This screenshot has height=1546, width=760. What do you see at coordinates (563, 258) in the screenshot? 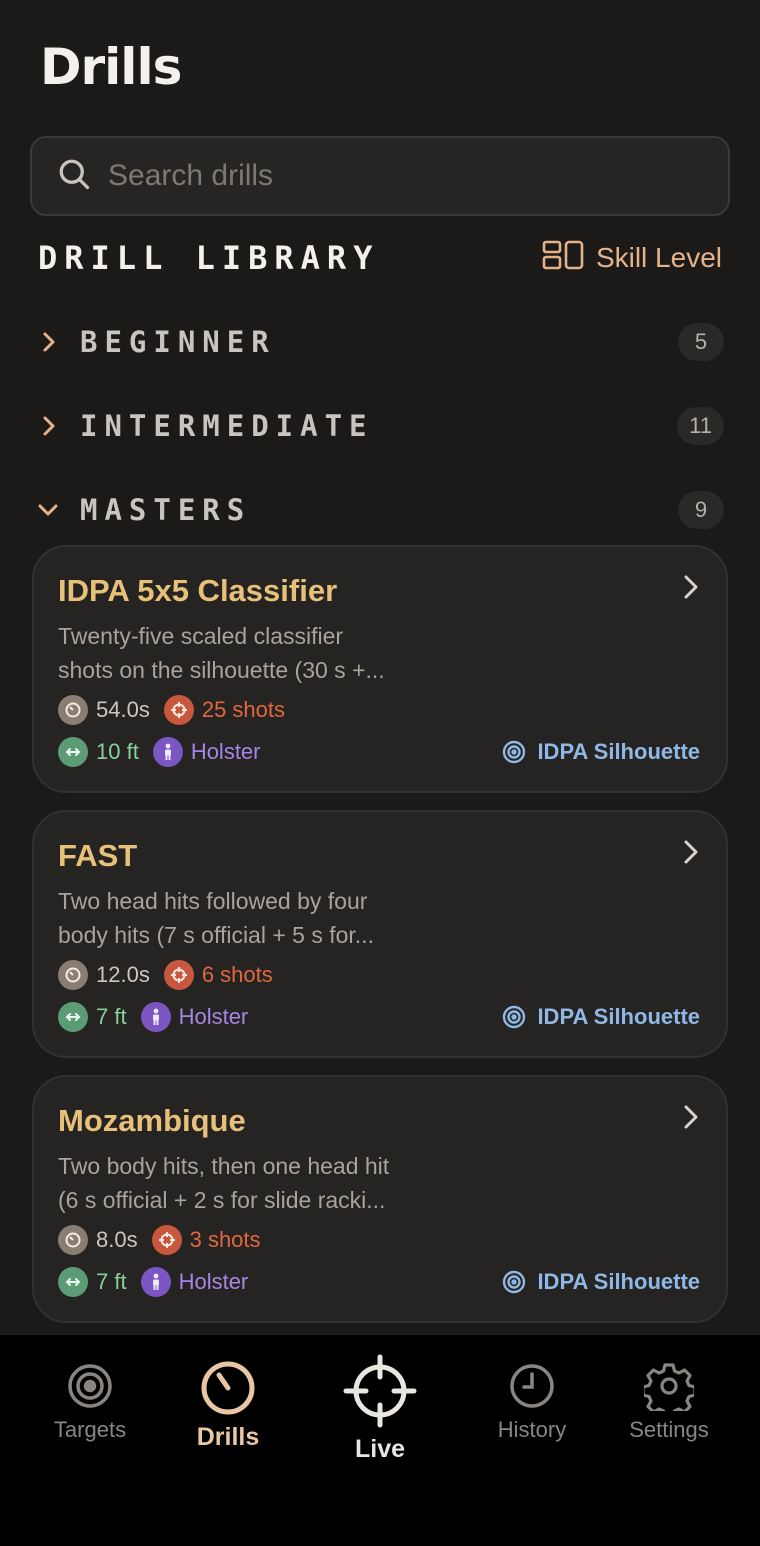
I see `layout-icon` at bounding box center [563, 258].